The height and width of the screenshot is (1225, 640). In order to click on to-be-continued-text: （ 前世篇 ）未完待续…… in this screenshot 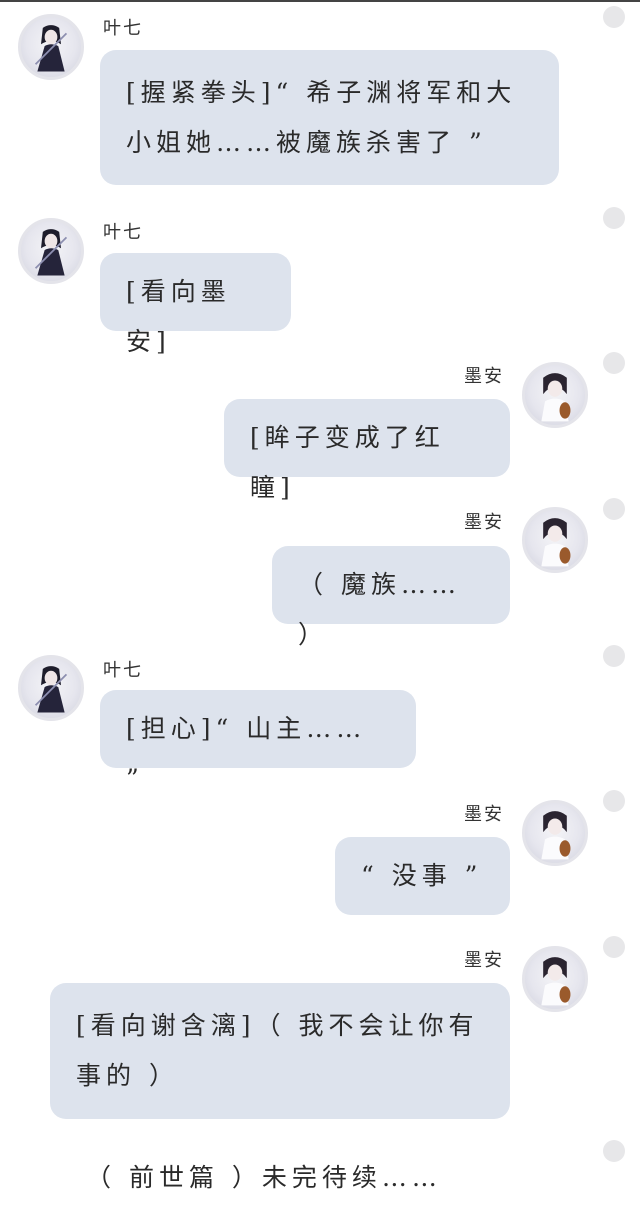, I will do `click(264, 1177)`.